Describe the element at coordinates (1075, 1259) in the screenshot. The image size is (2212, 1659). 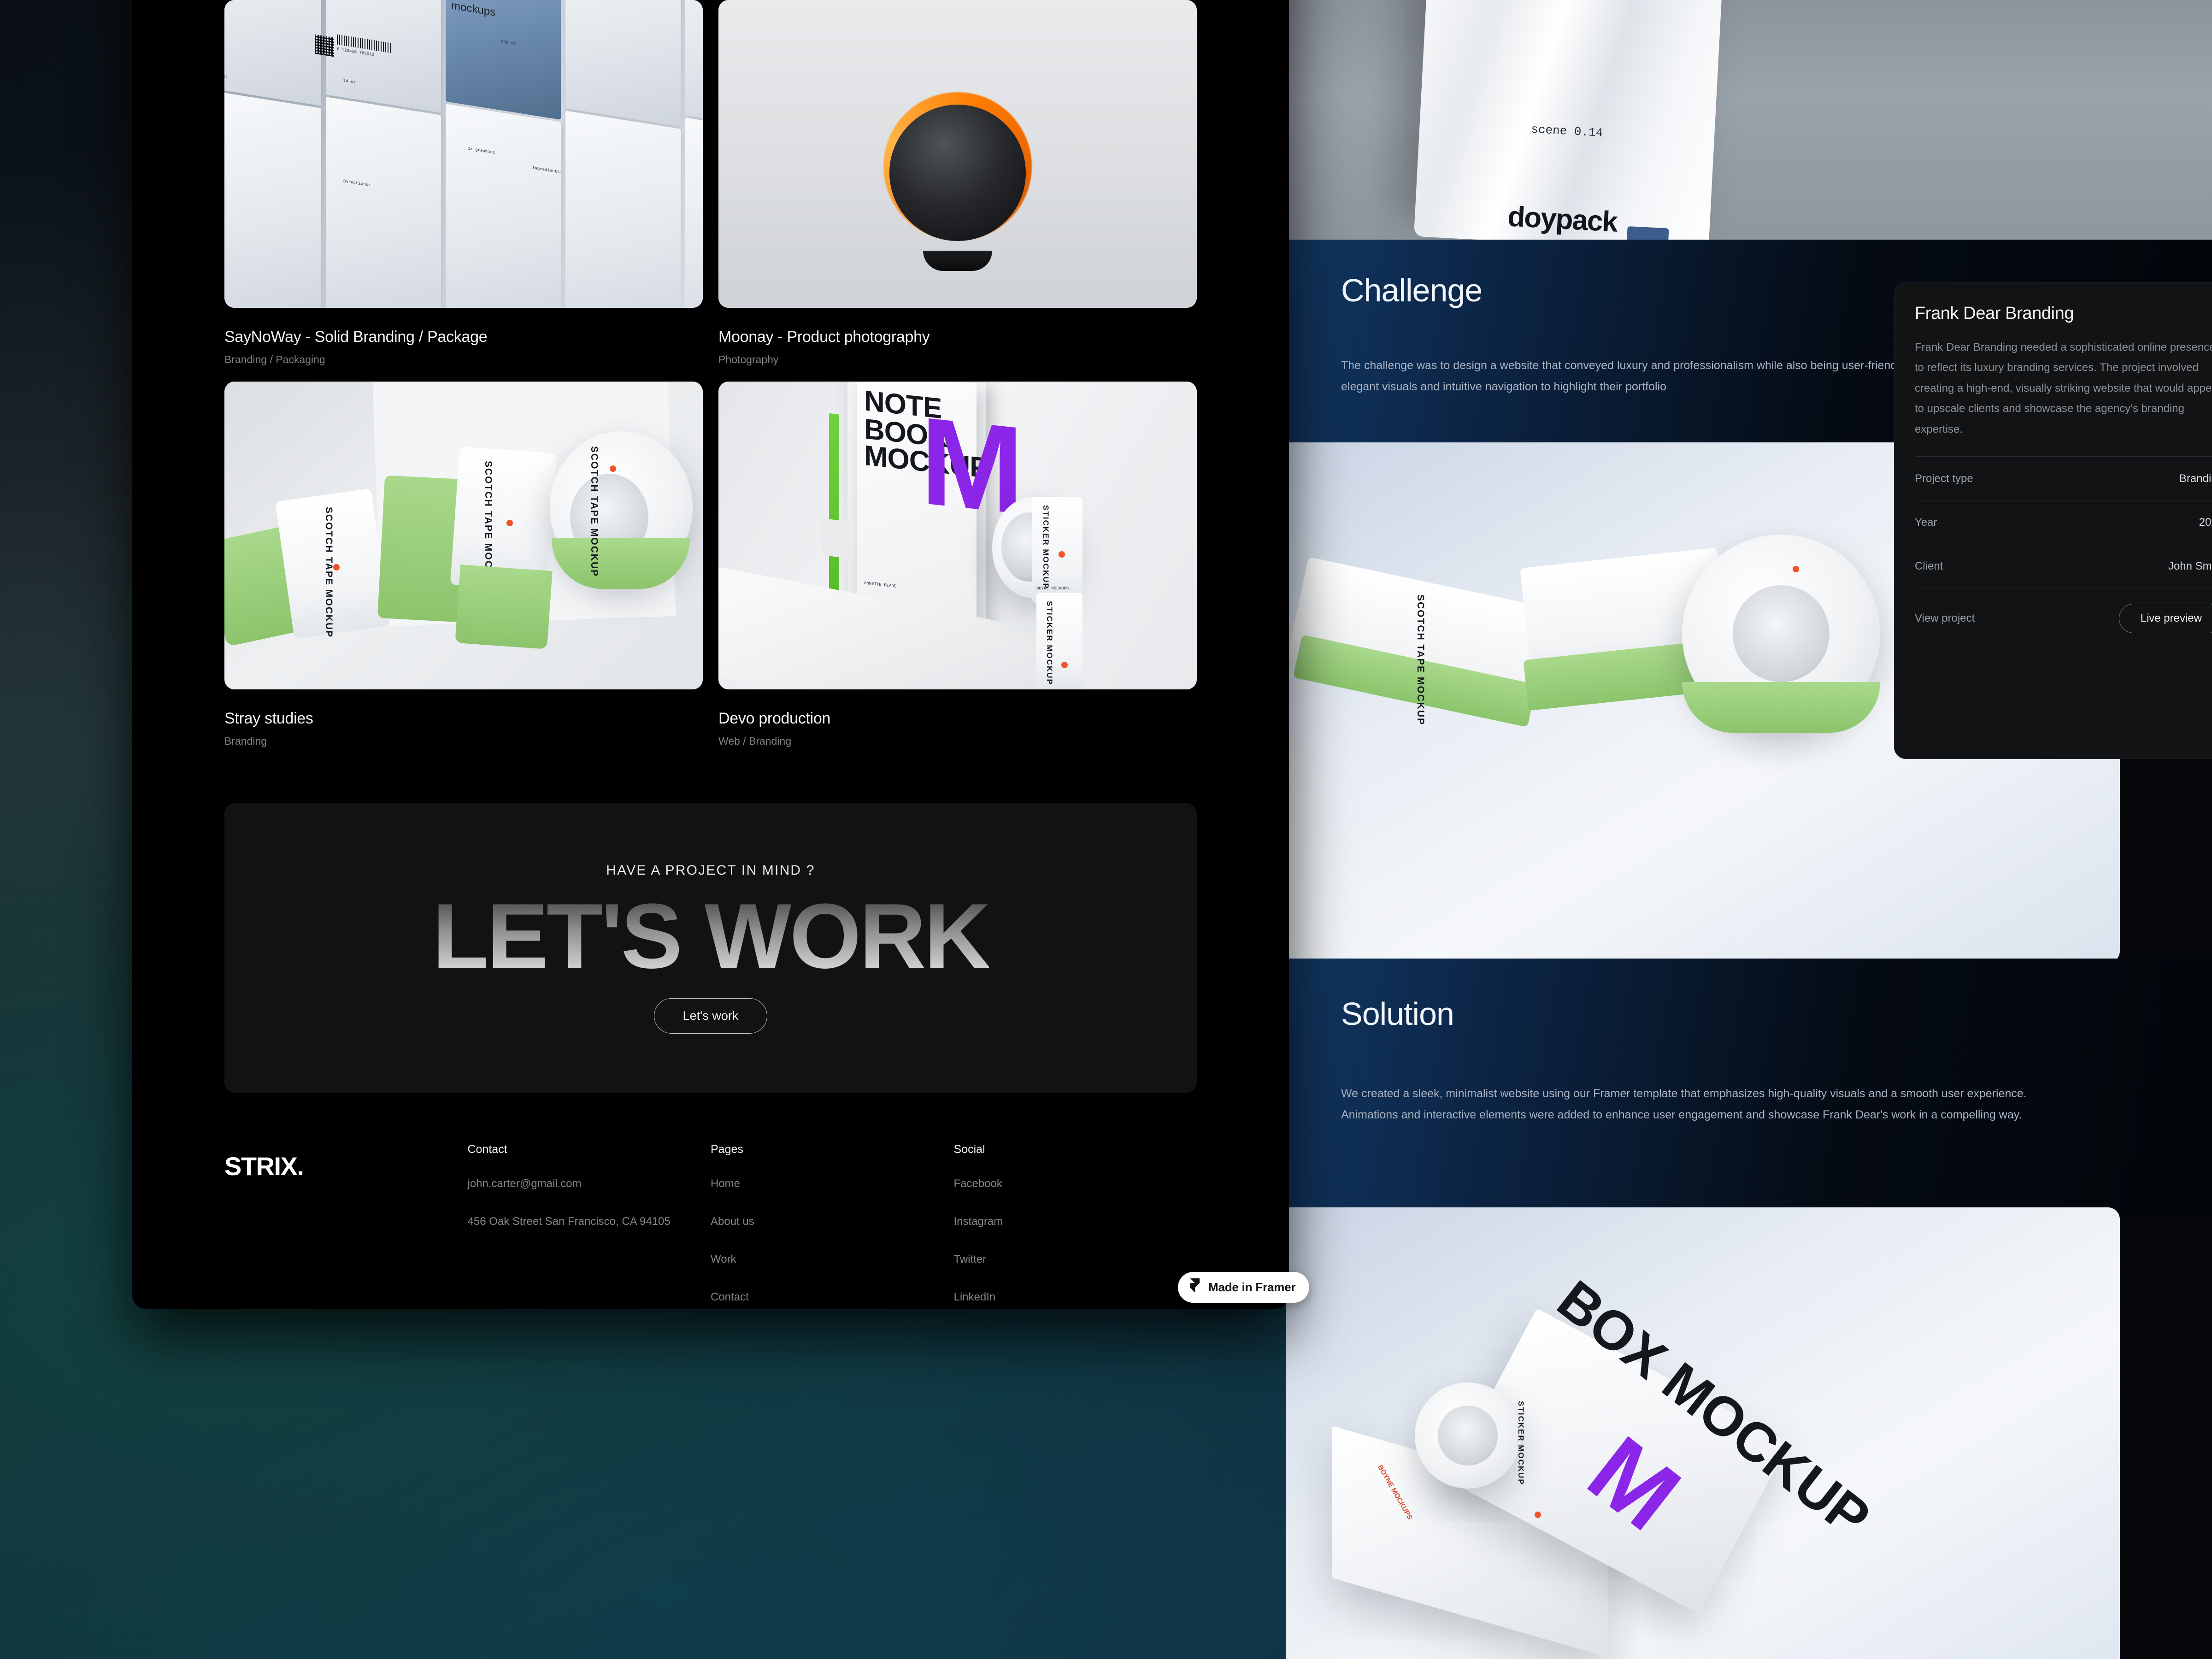
I see `footer-link-twitter: Twitter` at that location.